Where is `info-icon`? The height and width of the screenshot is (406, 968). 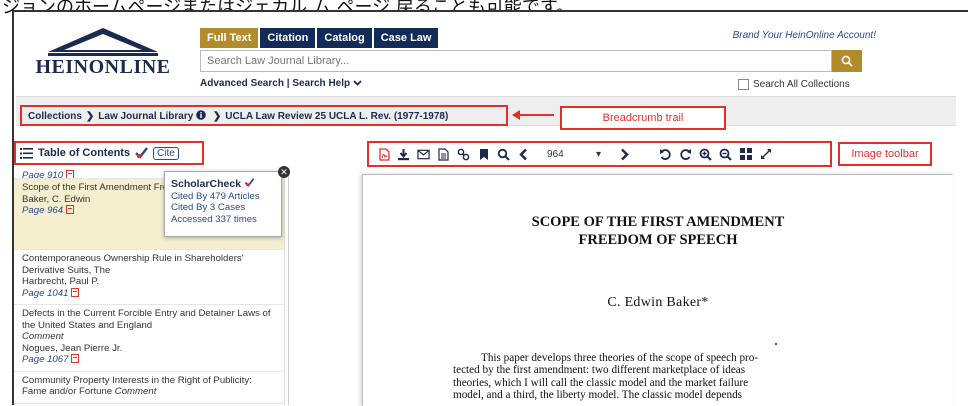
info-icon is located at coordinates (201, 115).